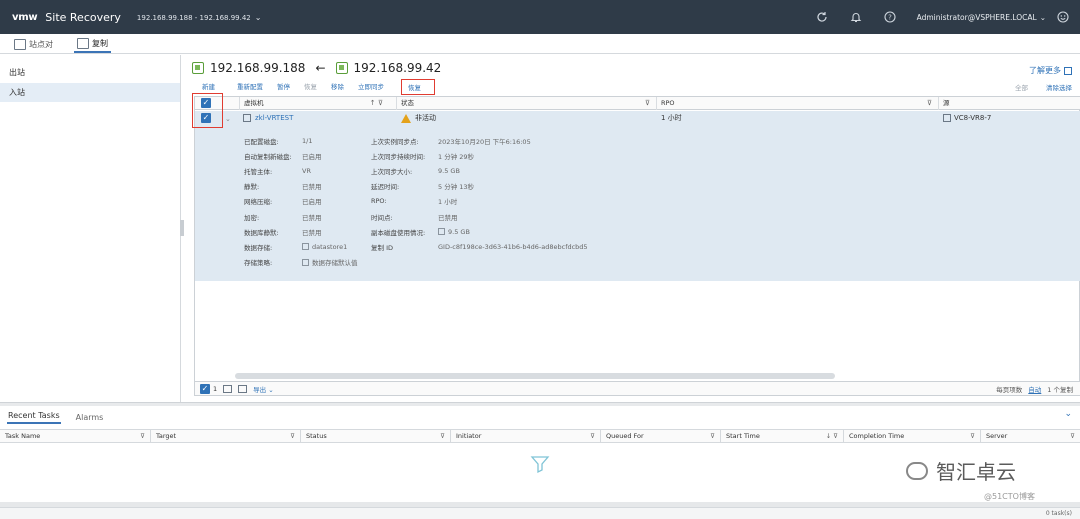  Describe the element at coordinates (856, 17) in the screenshot. I see `bell-icon` at that location.